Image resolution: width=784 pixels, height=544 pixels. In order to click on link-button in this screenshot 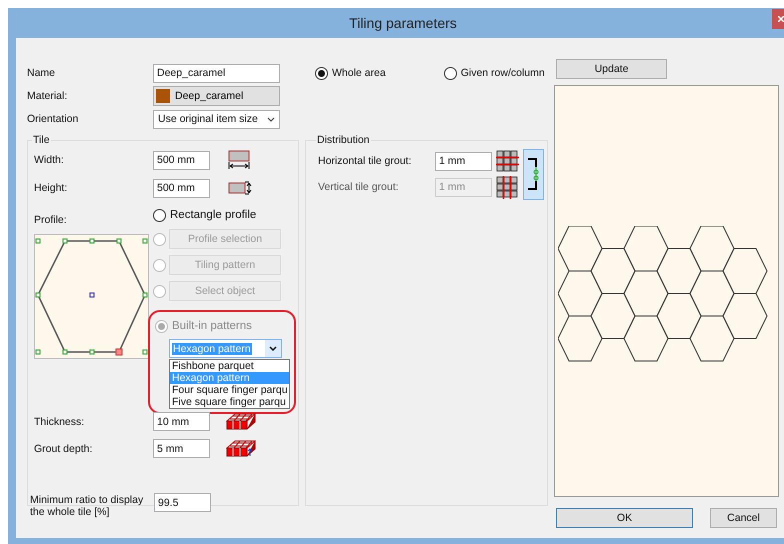, I will do `click(533, 174)`.